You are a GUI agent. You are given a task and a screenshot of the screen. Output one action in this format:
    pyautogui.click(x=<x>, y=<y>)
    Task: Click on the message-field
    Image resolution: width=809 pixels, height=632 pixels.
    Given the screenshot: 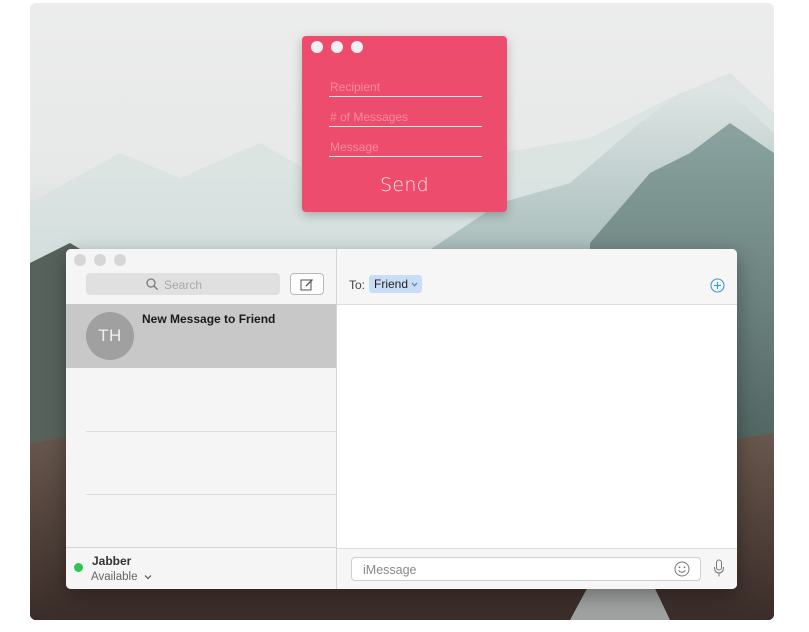 What is the action you would take?
    pyautogui.click(x=405, y=147)
    